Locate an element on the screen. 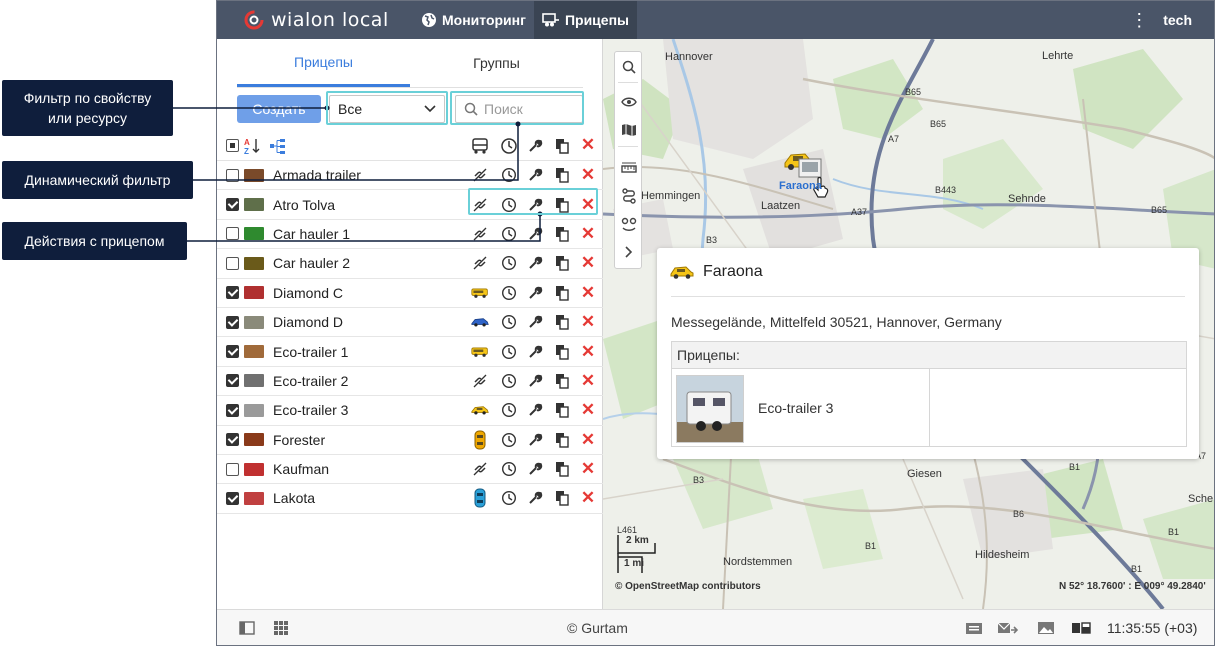 Image resolution: width=1215 pixels, height=646 pixels. trailer-name: Car hauler 1 is located at coordinates (311, 234).